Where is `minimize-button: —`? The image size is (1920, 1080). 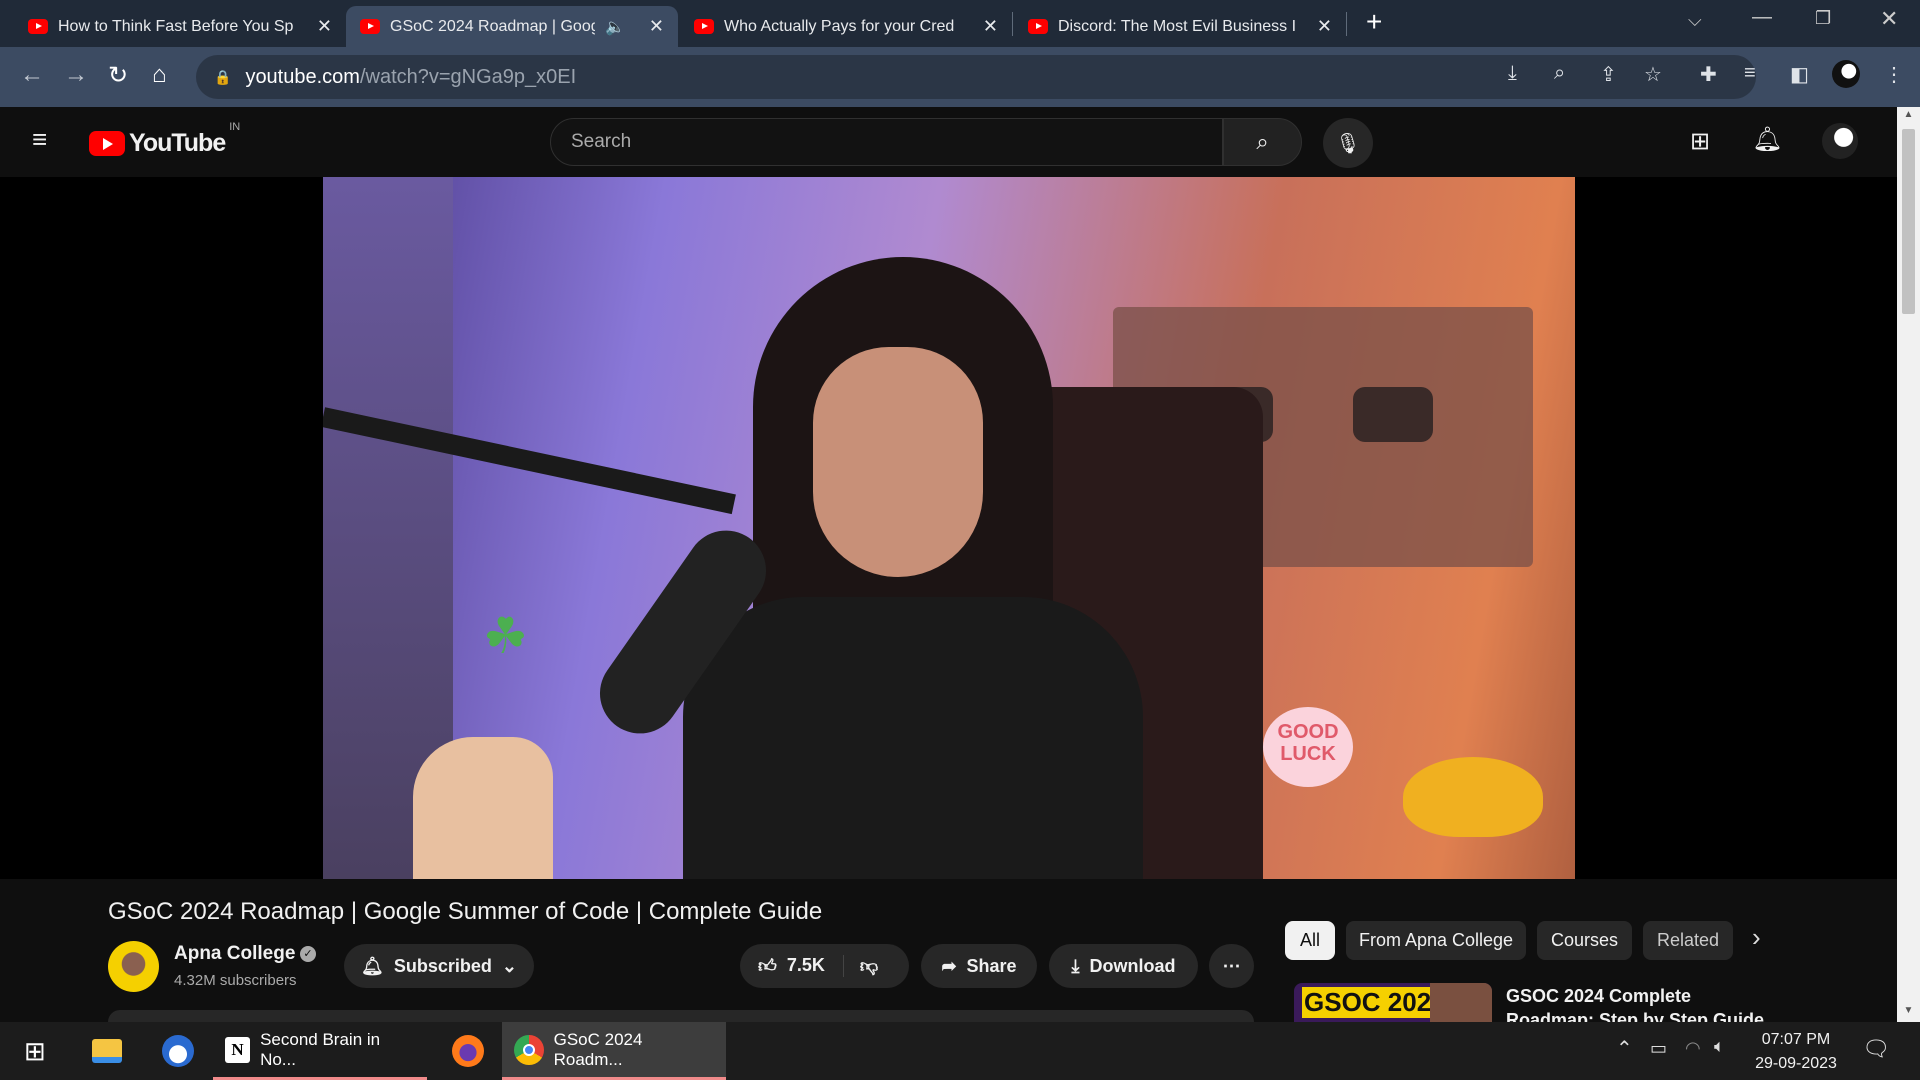 minimize-button: — is located at coordinates (1762, 17).